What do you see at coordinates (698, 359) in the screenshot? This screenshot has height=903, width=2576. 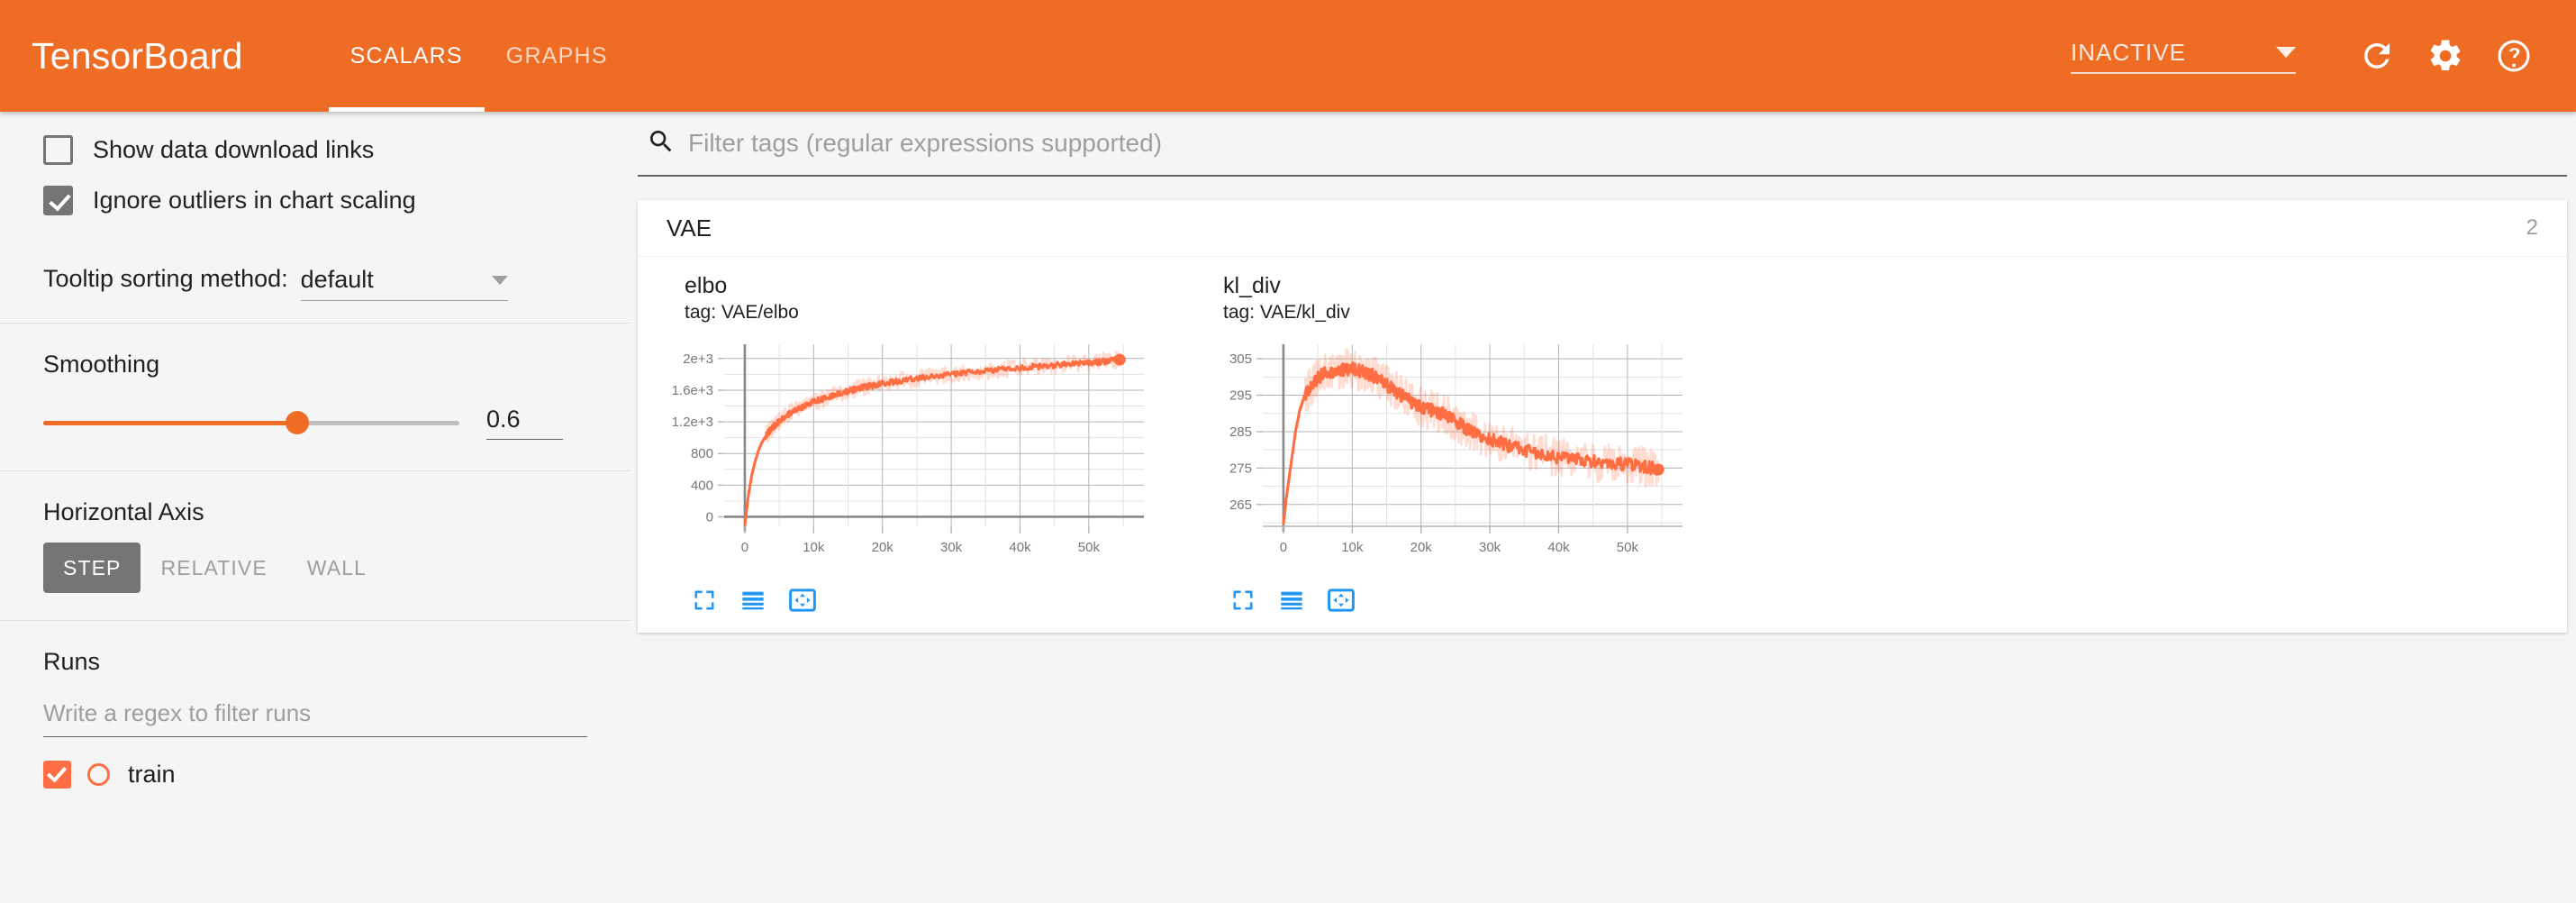 I see `svg-text: 2e+3` at bounding box center [698, 359].